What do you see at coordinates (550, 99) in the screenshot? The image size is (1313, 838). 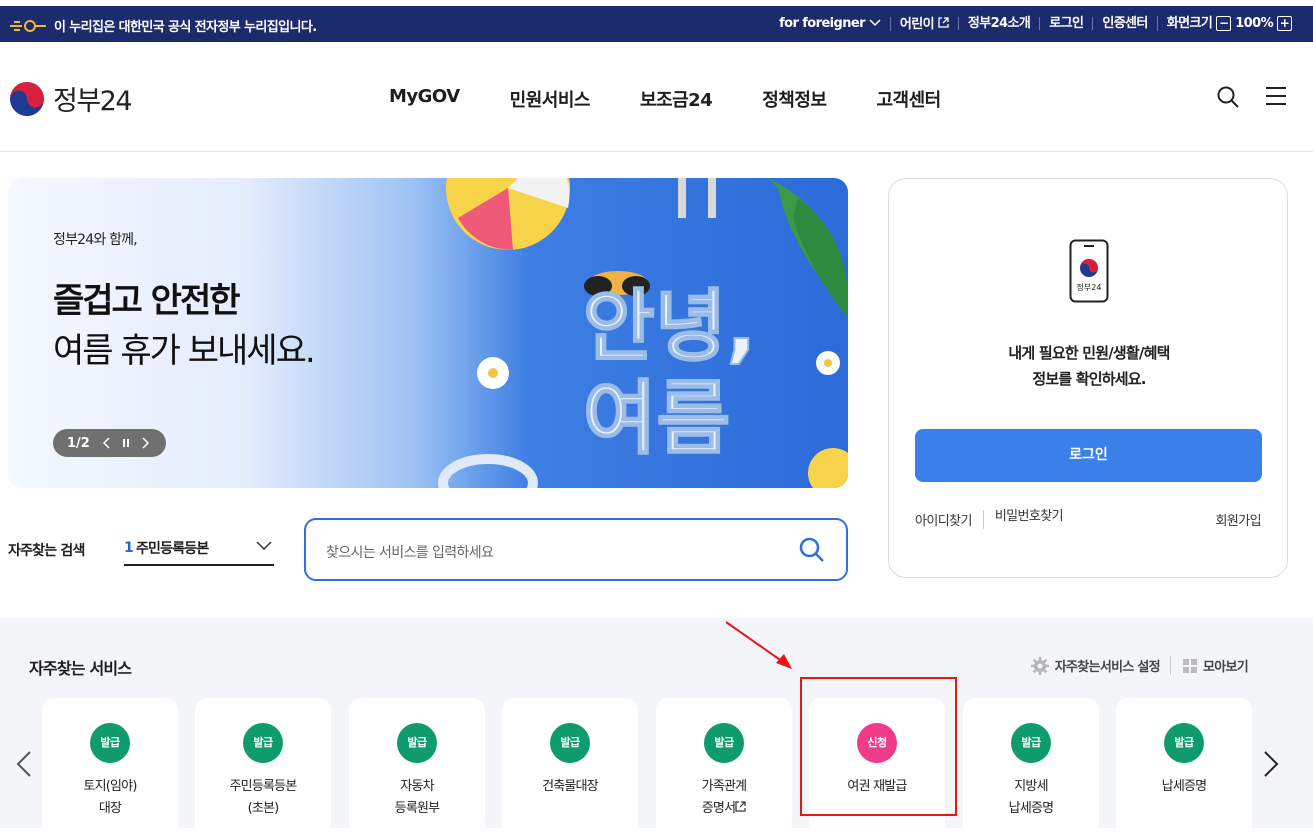 I see `nav-civil-service: 민원서비스` at bounding box center [550, 99].